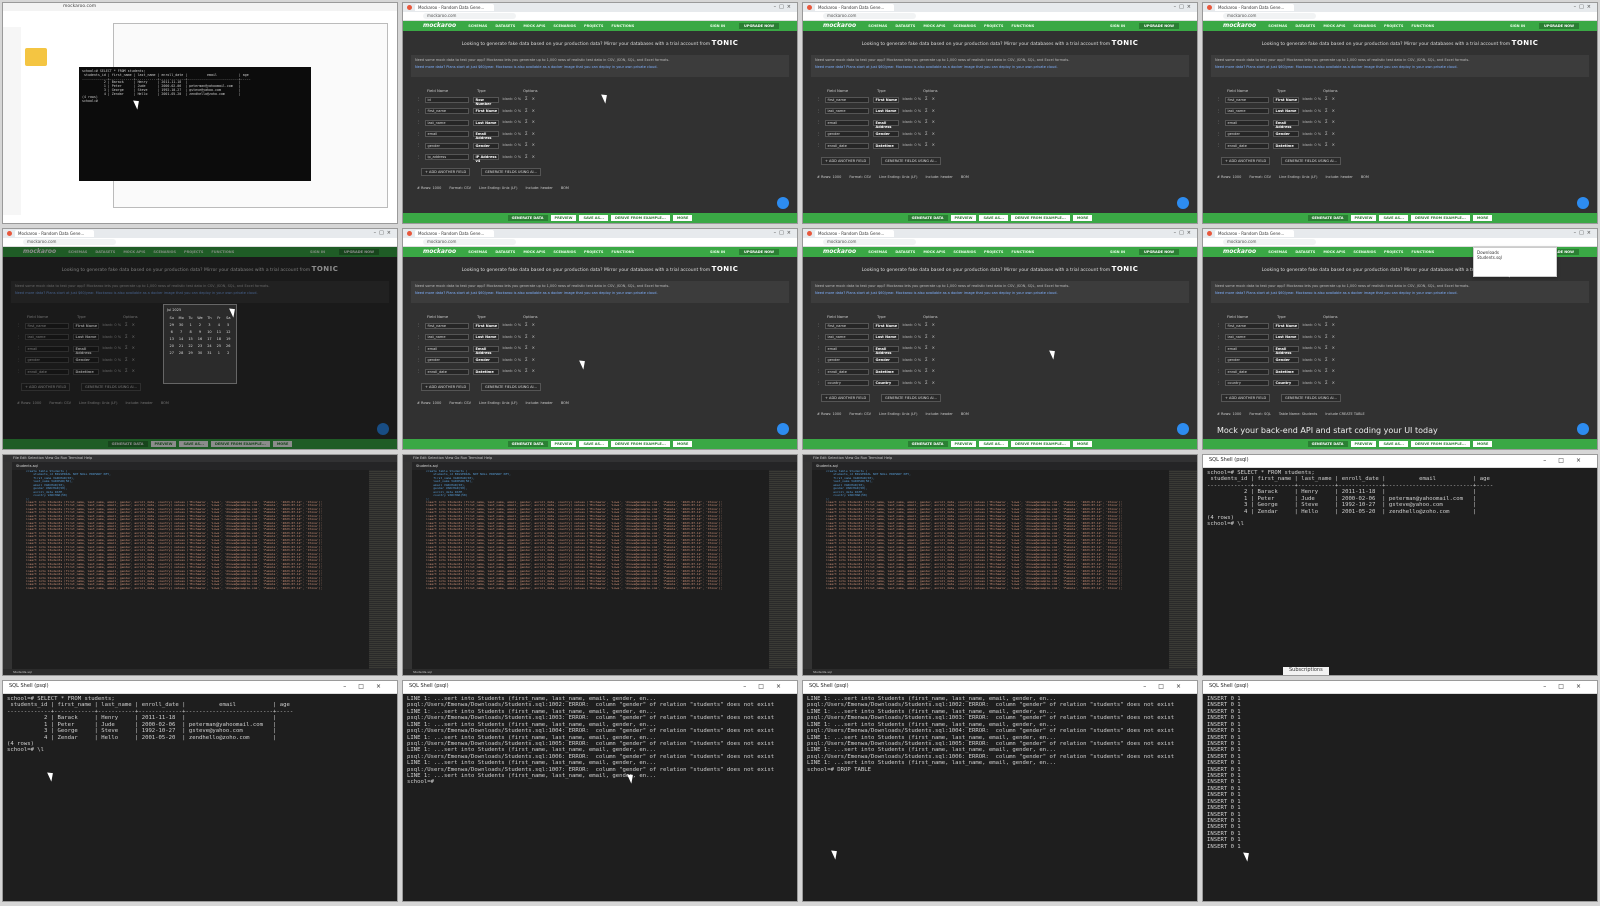  What do you see at coordinates (898, 414) in the screenshot?
I see `export-option: Line Ending: Unix (LF)` at bounding box center [898, 414].